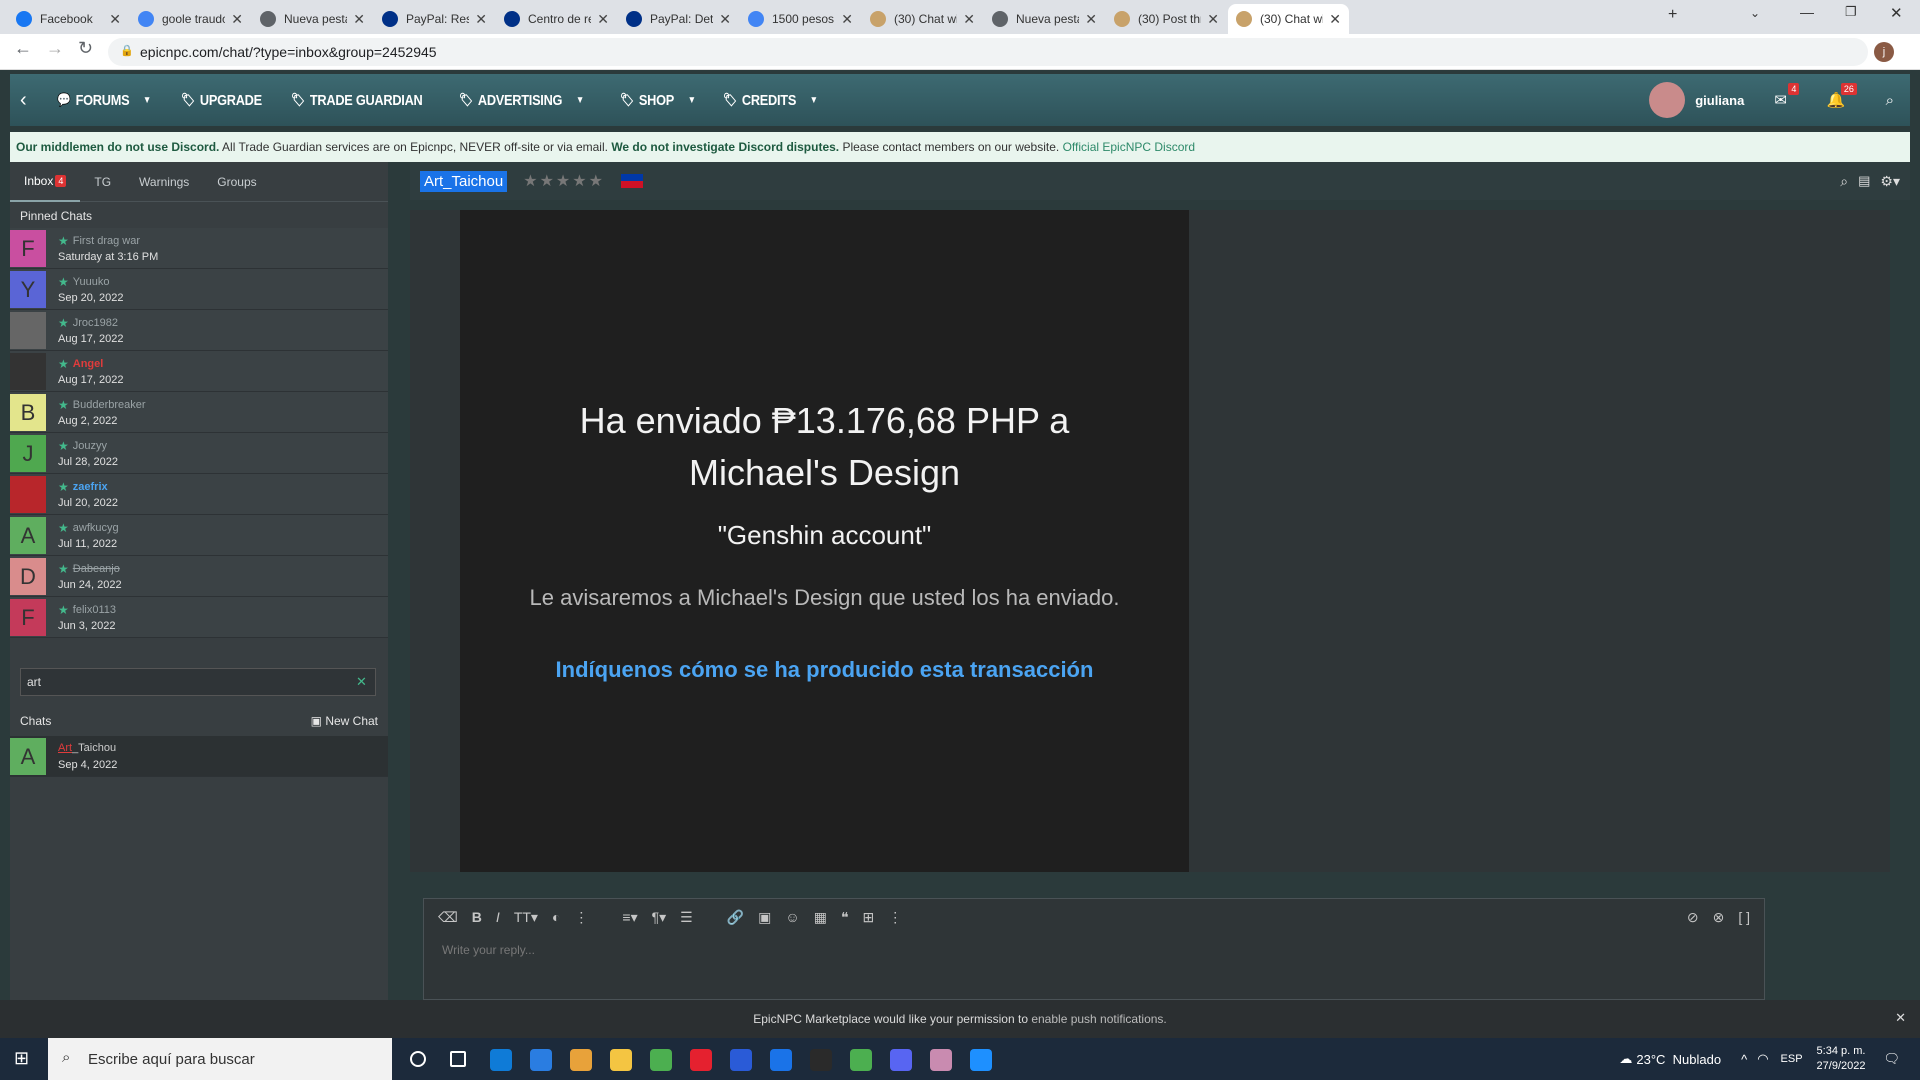  I want to click on epic-games-icon, so click(821, 1060).